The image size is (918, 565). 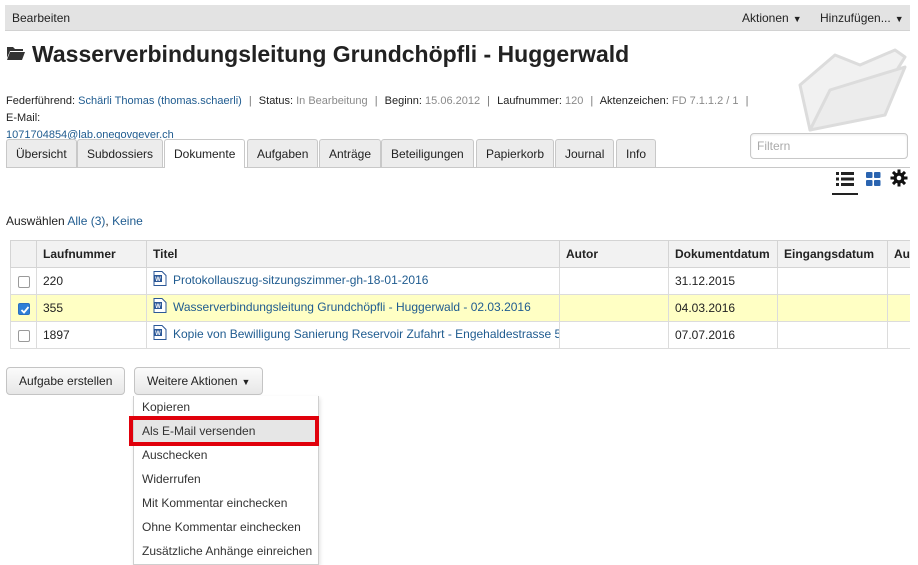 What do you see at coordinates (23, 118) in the screenshot?
I see `email-label: E-Mail:` at bounding box center [23, 118].